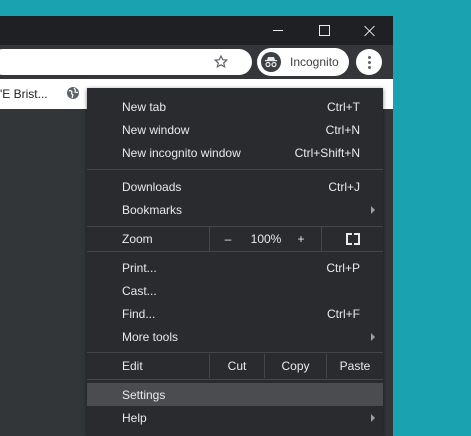 The height and width of the screenshot is (436, 471). Describe the element at coordinates (344, 187) in the screenshot. I see `menu-item-shortcut: Ctrl+J` at that location.